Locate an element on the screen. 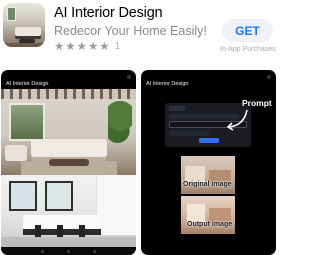  kitchen-floor is located at coordinates (68, 242).